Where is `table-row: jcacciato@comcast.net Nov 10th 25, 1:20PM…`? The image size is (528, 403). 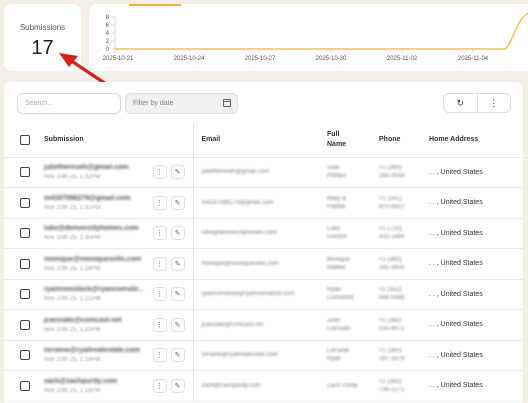
table-row: jcacciato@comcast.net Nov 10th 25, 1:20PM… is located at coordinates (263, 325).